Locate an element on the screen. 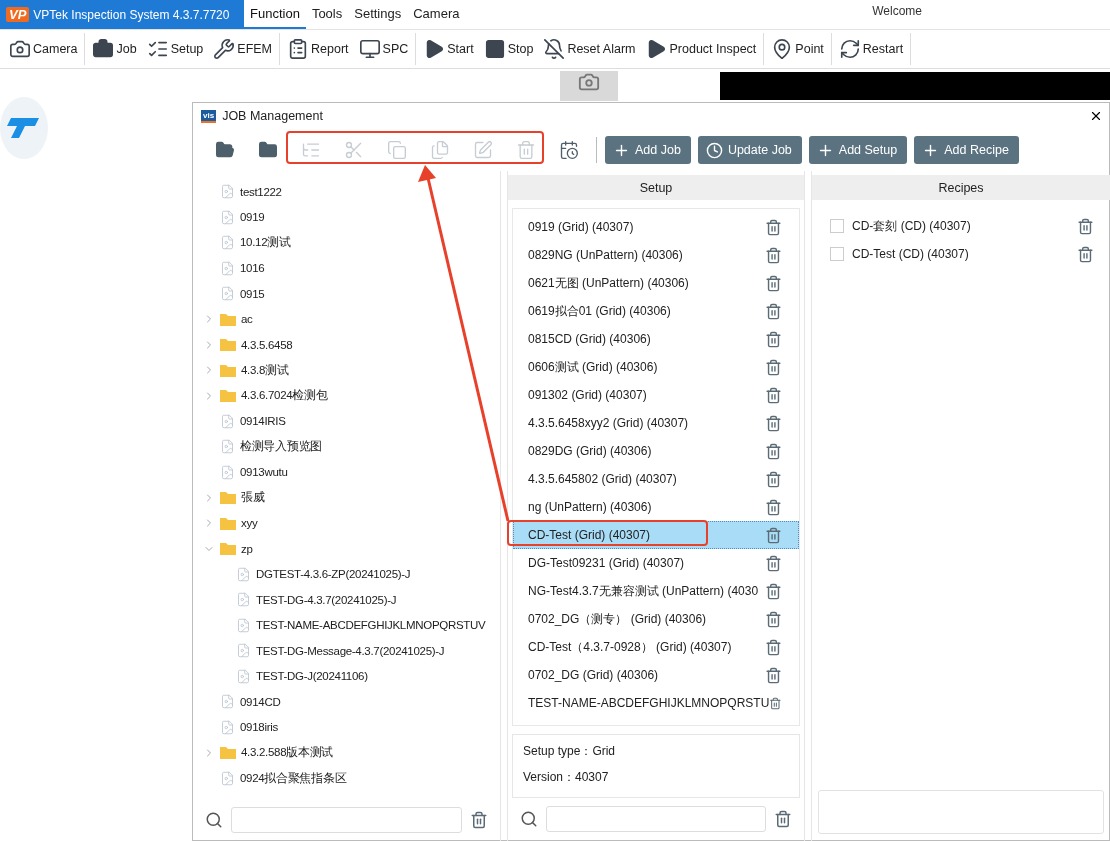 The height and width of the screenshot is (841, 1110). toolbar-button: Camera is located at coordinates (46, 49).